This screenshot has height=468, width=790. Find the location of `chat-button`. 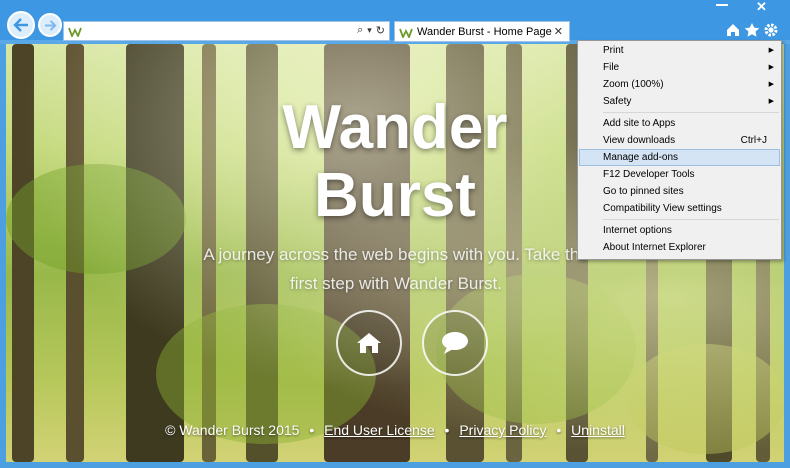

chat-button is located at coordinates (455, 343).